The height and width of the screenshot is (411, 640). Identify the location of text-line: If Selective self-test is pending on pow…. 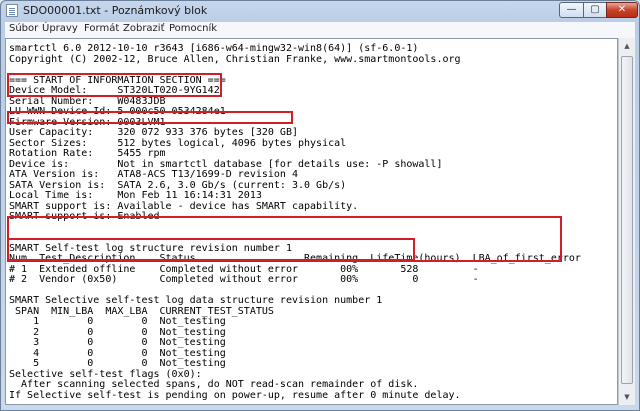
(235, 395).